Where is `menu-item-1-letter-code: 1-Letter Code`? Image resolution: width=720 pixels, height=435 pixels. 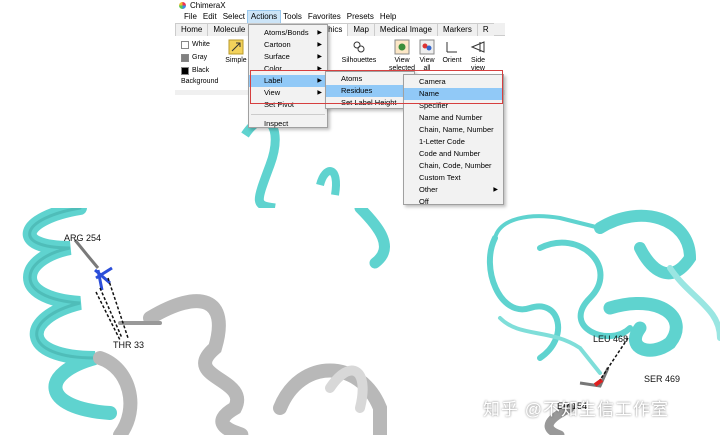 menu-item-1-letter-code: 1-Letter Code is located at coordinates (453, 142).